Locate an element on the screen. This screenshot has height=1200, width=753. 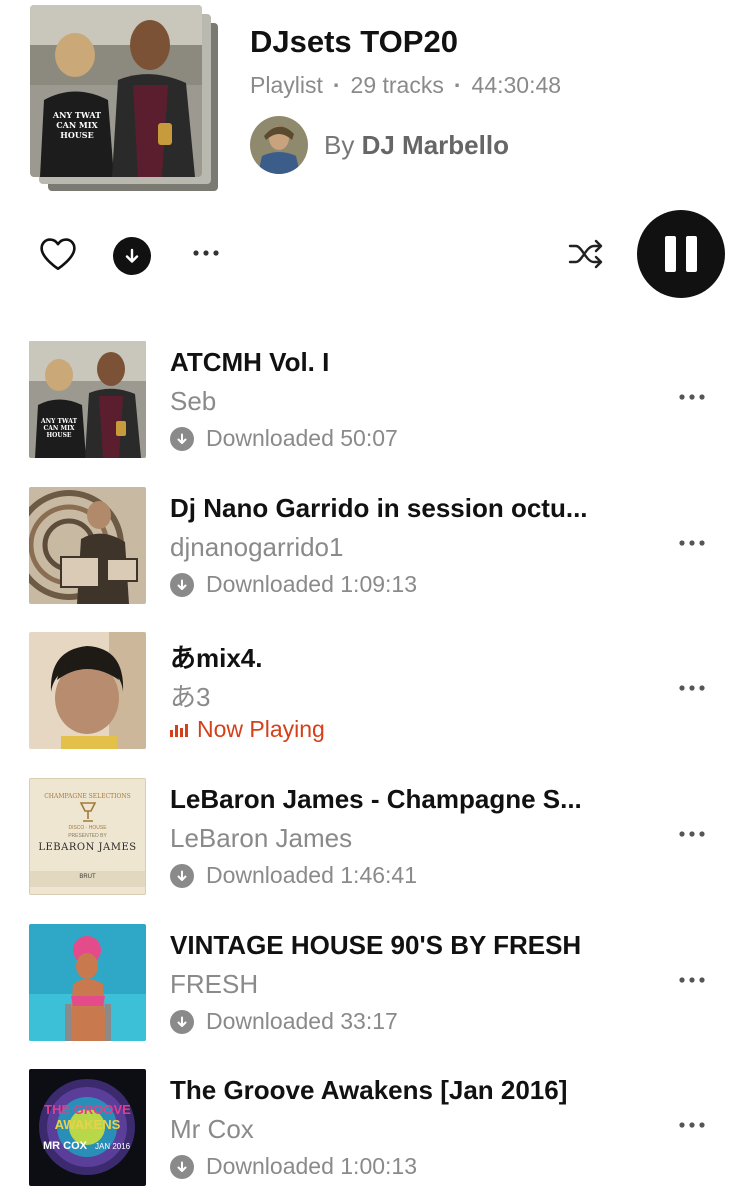
track-artist: LeBaron James is located at coordinates (261, 838).